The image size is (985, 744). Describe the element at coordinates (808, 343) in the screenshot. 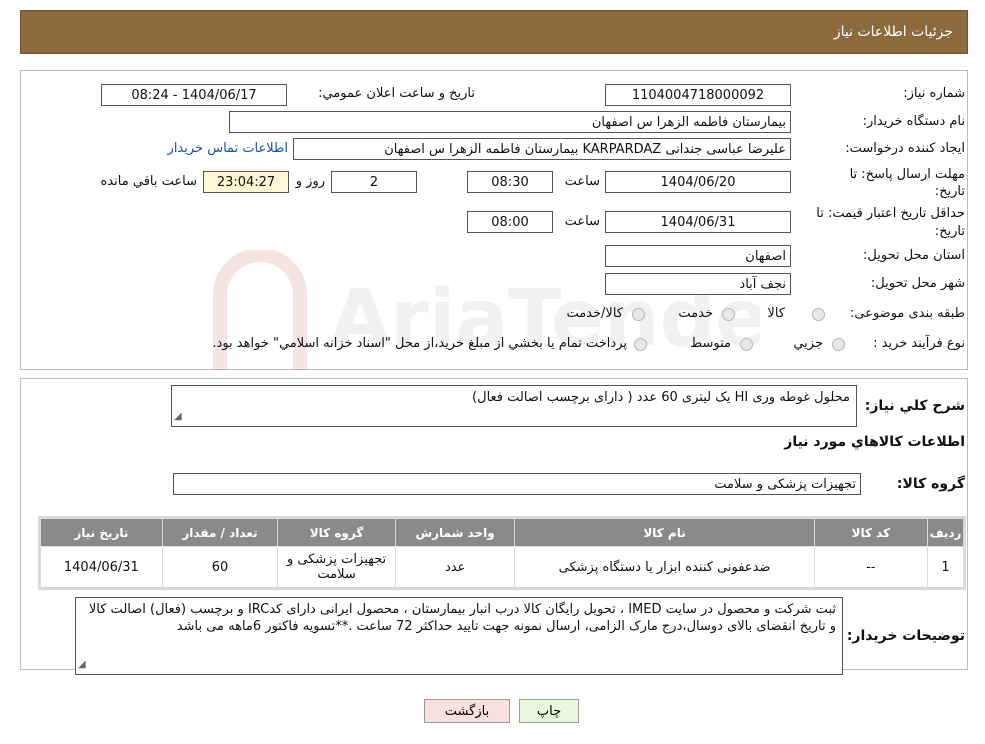

I see `purchase-option-small: جزيي` at that location.